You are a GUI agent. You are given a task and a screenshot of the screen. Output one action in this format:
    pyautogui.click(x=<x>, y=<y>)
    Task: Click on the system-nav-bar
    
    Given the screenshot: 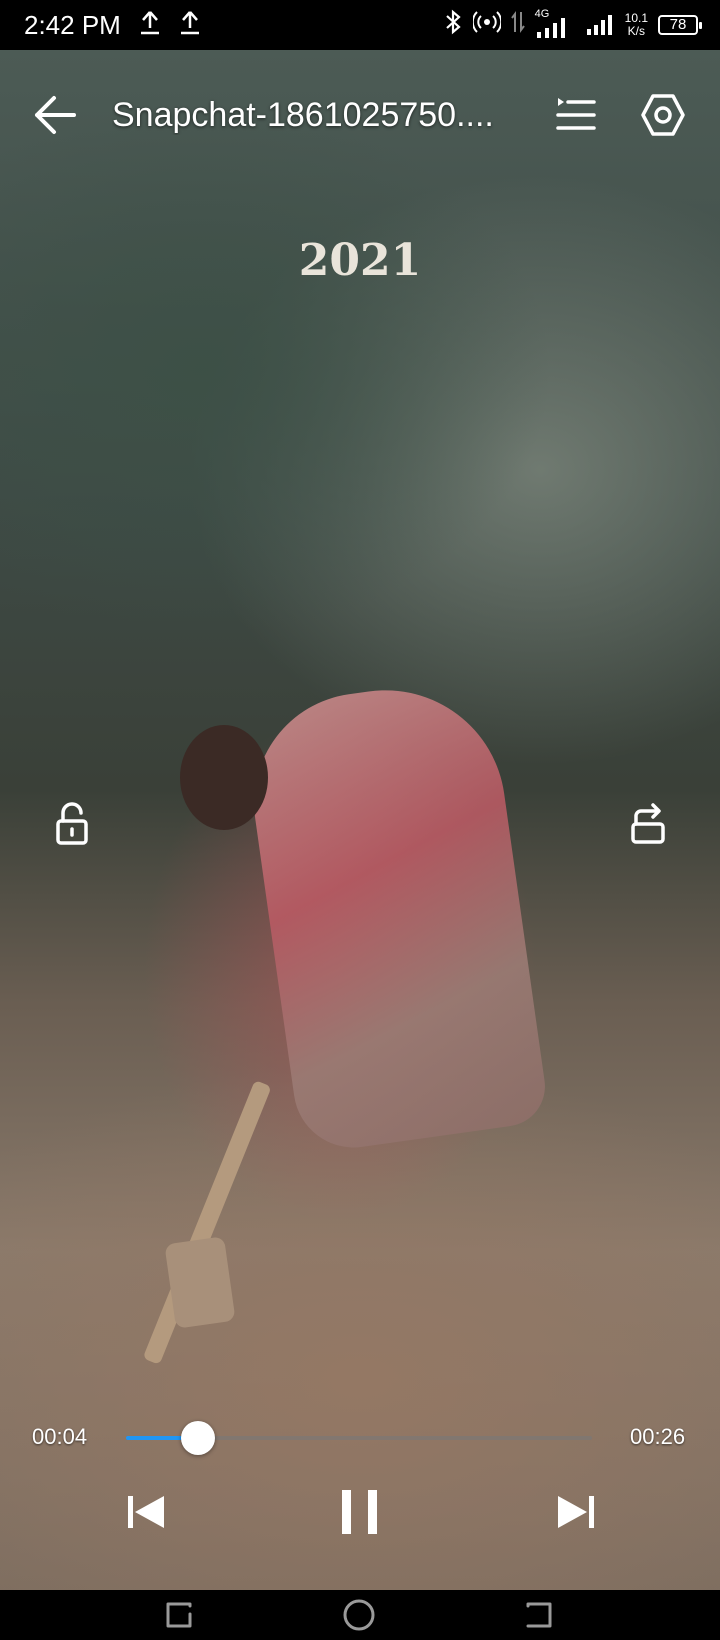 What is the action you would take?
    pyautogui.click(x=360, y=1615)
    